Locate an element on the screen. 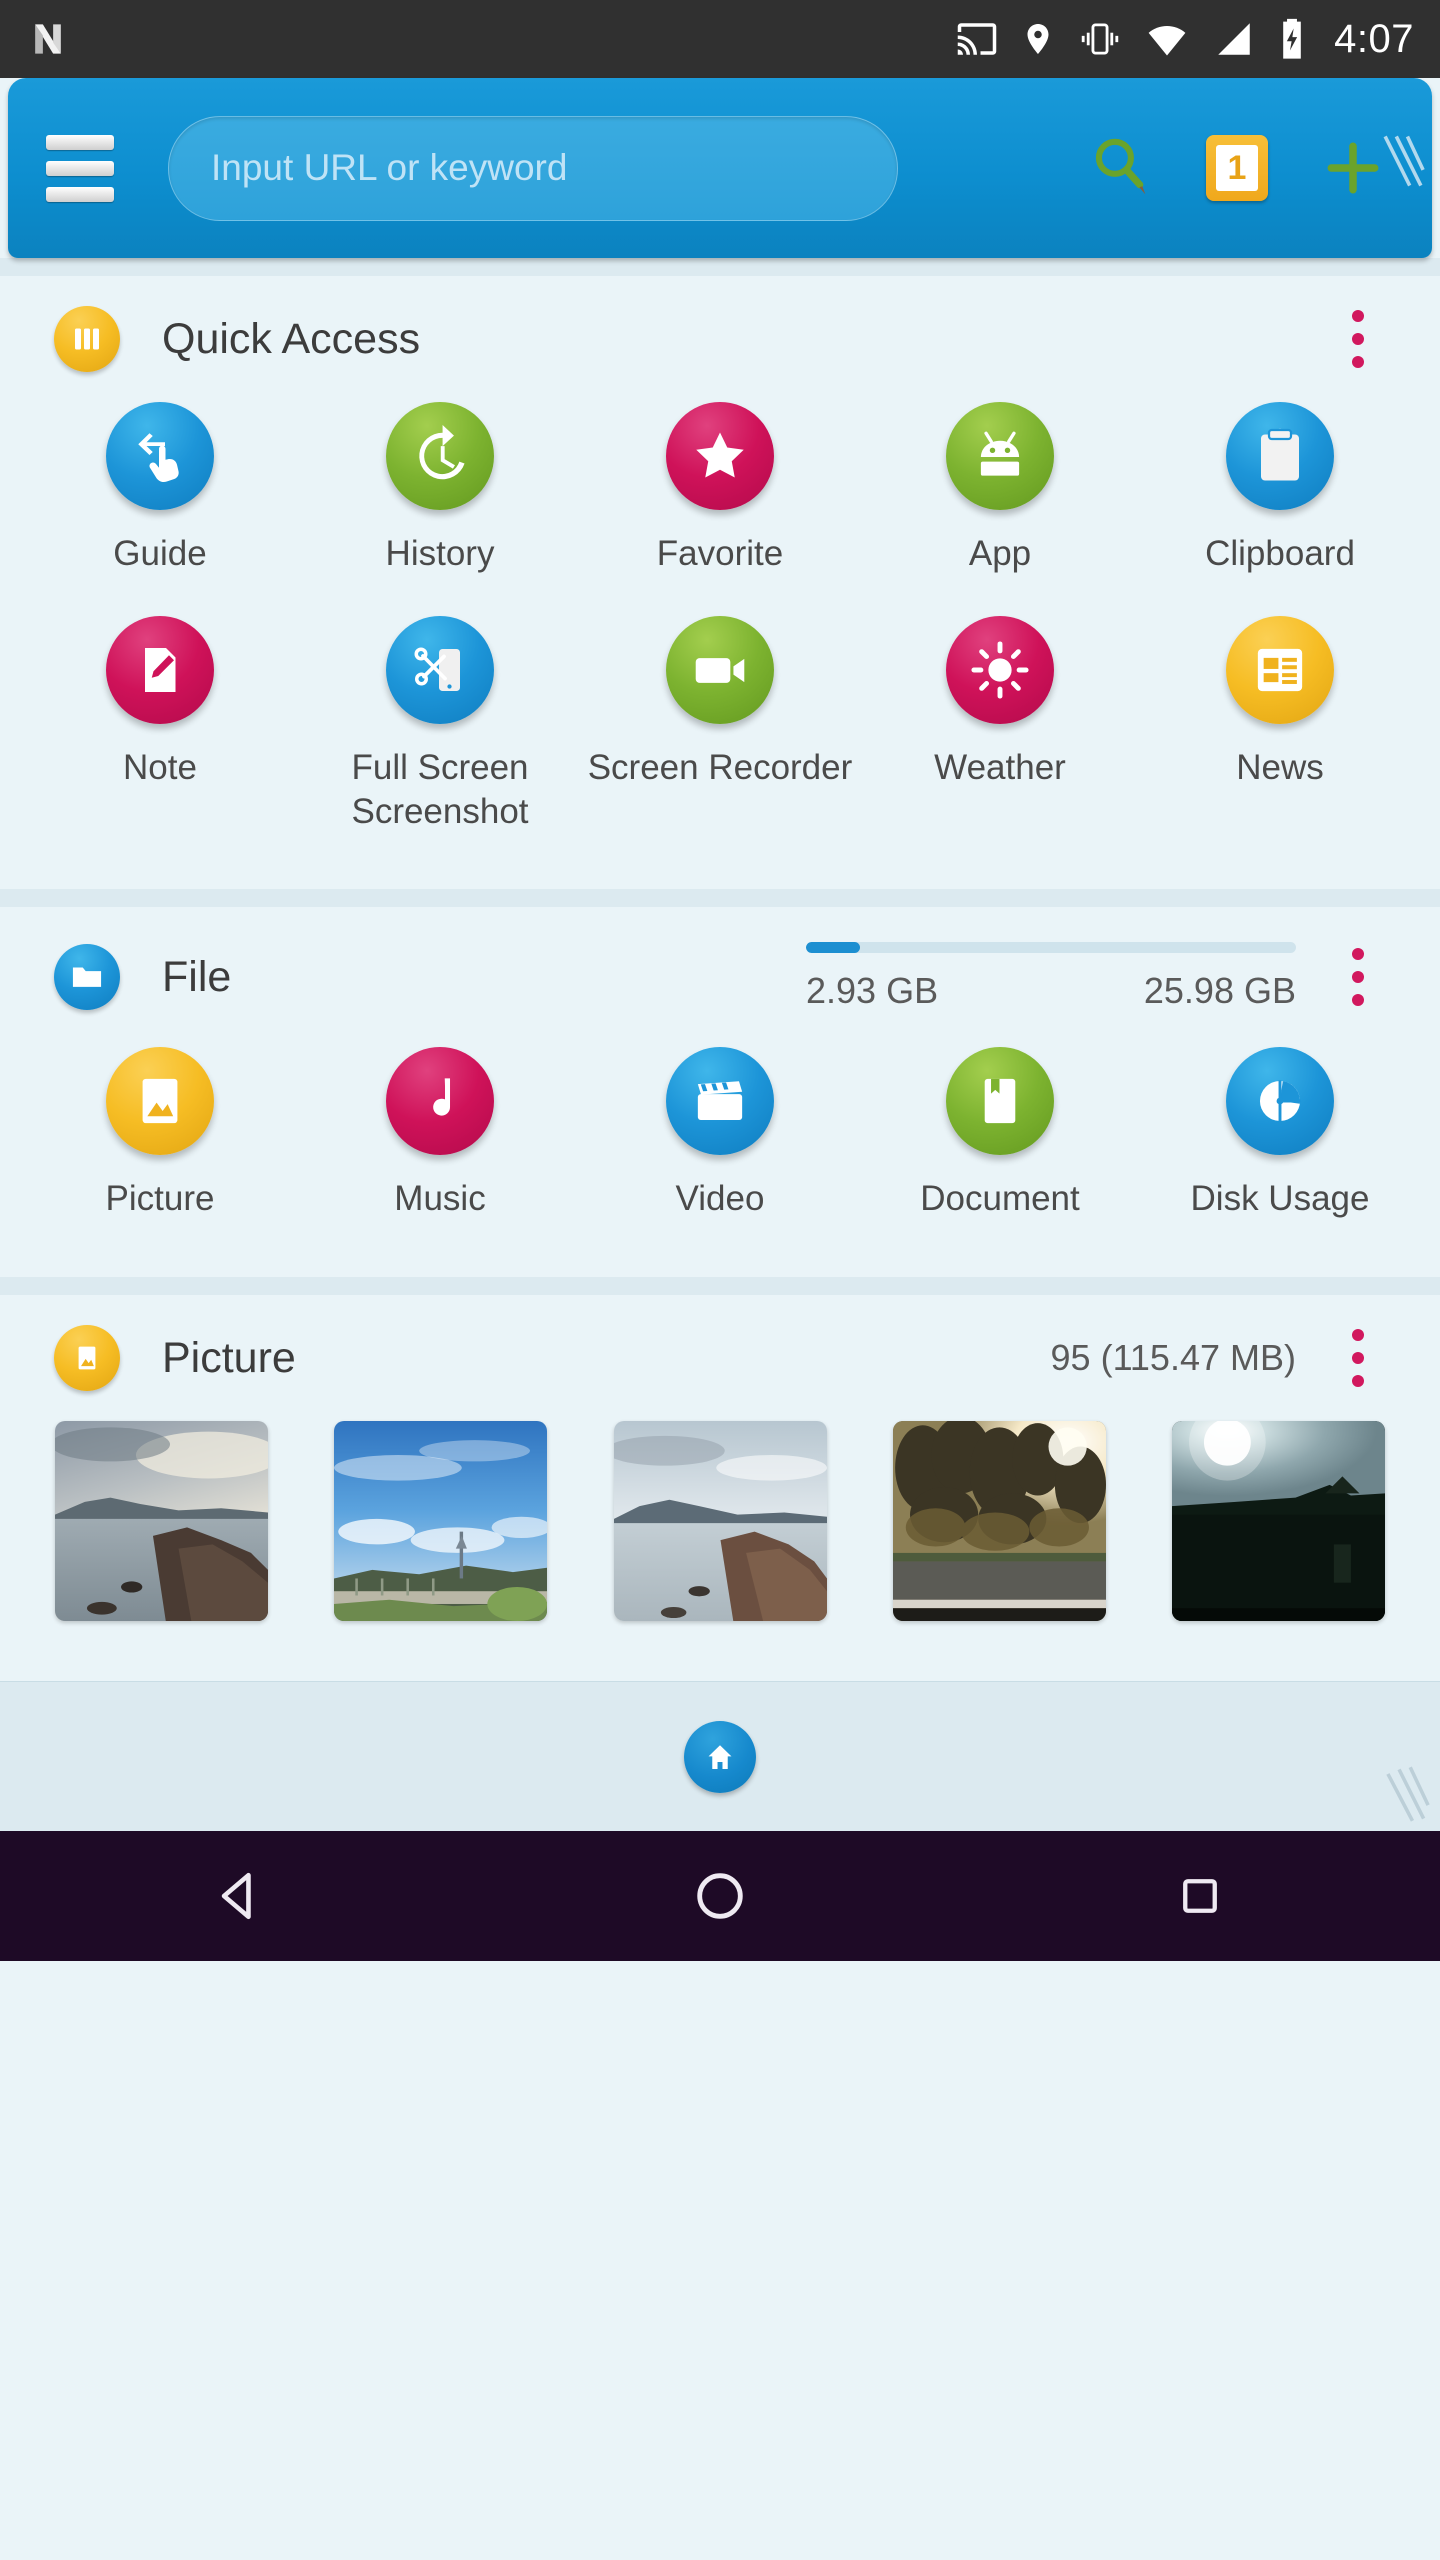 This screenshot has height=2560, width=1440. android-navigation-bar is located at coordinates (720, 1896).